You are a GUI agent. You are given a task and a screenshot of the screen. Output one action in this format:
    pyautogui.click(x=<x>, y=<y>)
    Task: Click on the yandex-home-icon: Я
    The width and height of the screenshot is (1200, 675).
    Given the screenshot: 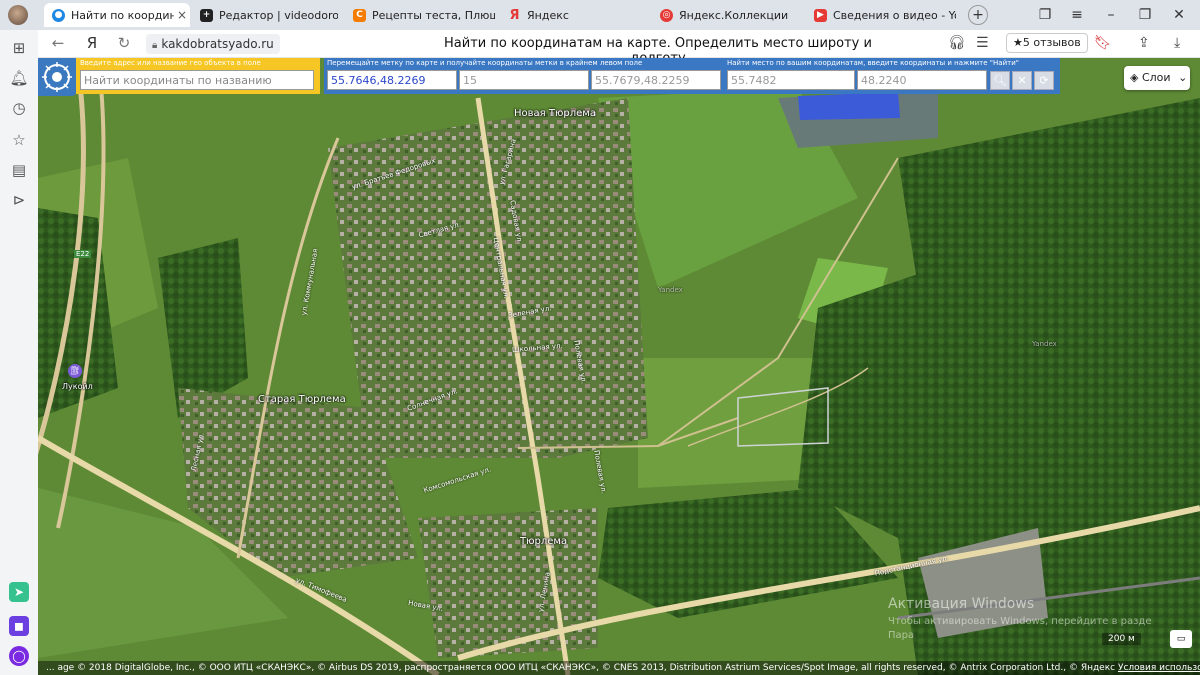 What is the action you would take?
    pyautogui.click(x=92, y=43)
    